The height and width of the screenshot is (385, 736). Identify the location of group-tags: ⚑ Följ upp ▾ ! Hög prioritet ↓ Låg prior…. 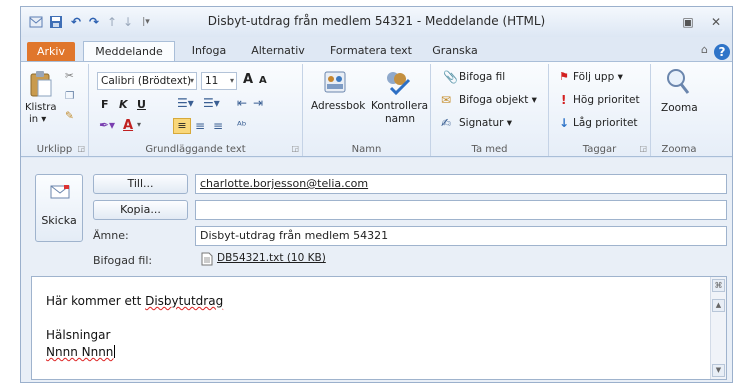
(600, 110).